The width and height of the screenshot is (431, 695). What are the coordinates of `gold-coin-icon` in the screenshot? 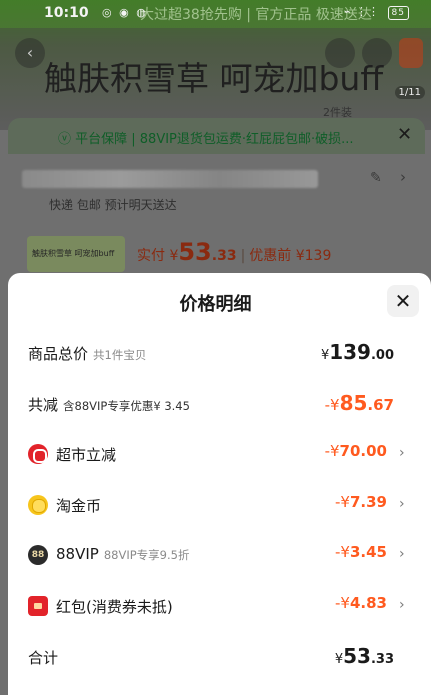 It's located at (38, 505).